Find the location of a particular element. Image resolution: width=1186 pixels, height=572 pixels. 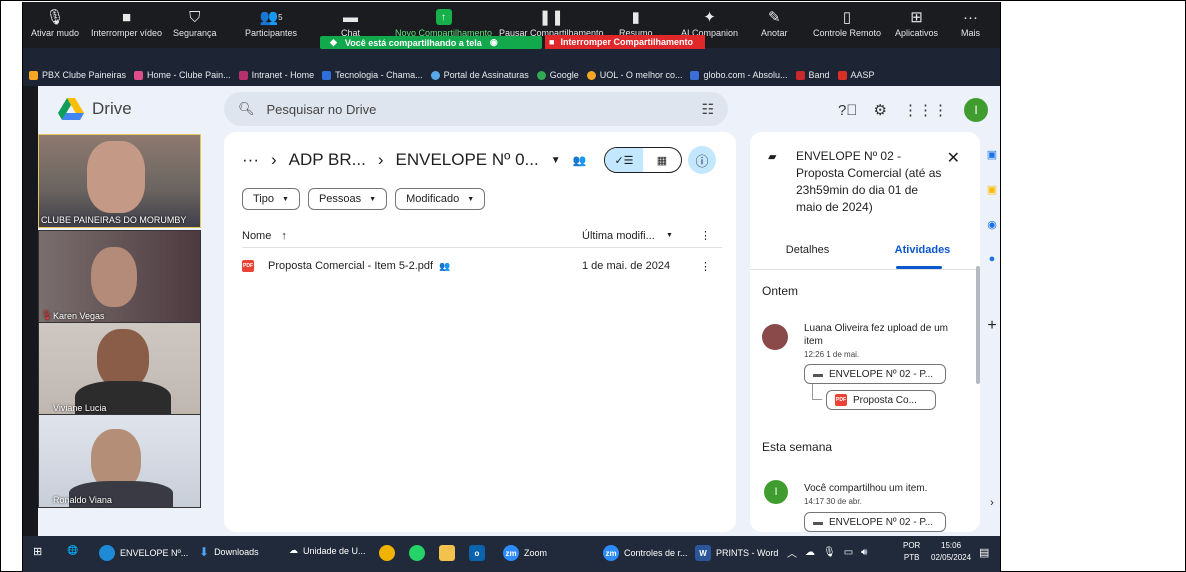

new-share-button: ↑ Novo Compartilhamento is located at coordinates (443, 22).